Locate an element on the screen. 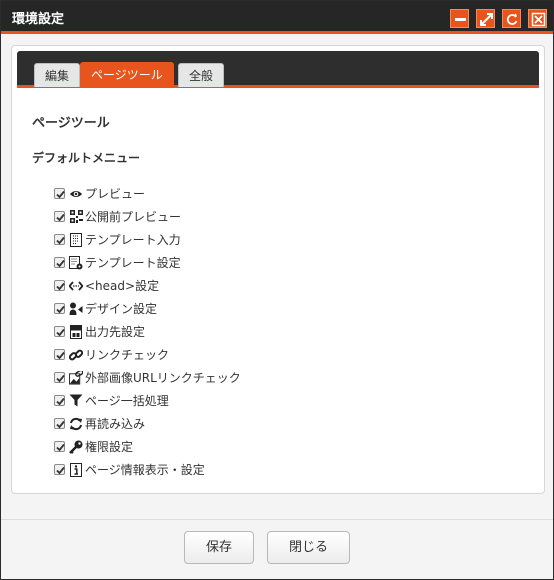  checkbox-page-info is located at coordinates (59, 469).